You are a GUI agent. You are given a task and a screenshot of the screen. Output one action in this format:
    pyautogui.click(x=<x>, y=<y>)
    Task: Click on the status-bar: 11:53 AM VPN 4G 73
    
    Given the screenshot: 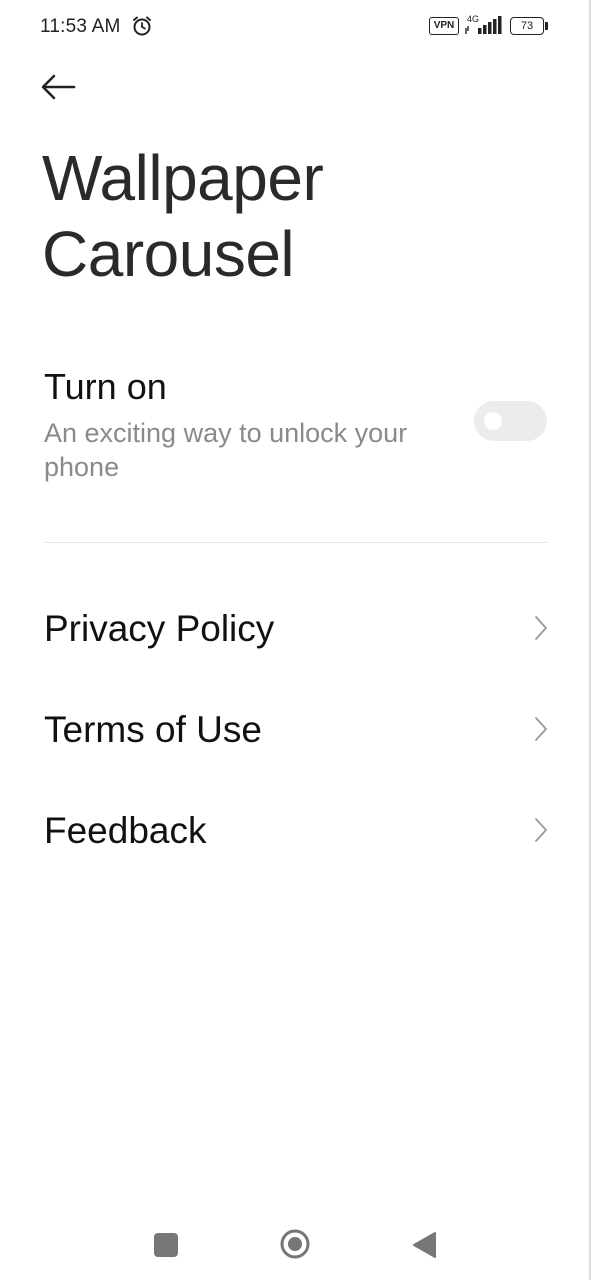 What is the action you would take?
    pyautogui.click(x=295, y=27)
    